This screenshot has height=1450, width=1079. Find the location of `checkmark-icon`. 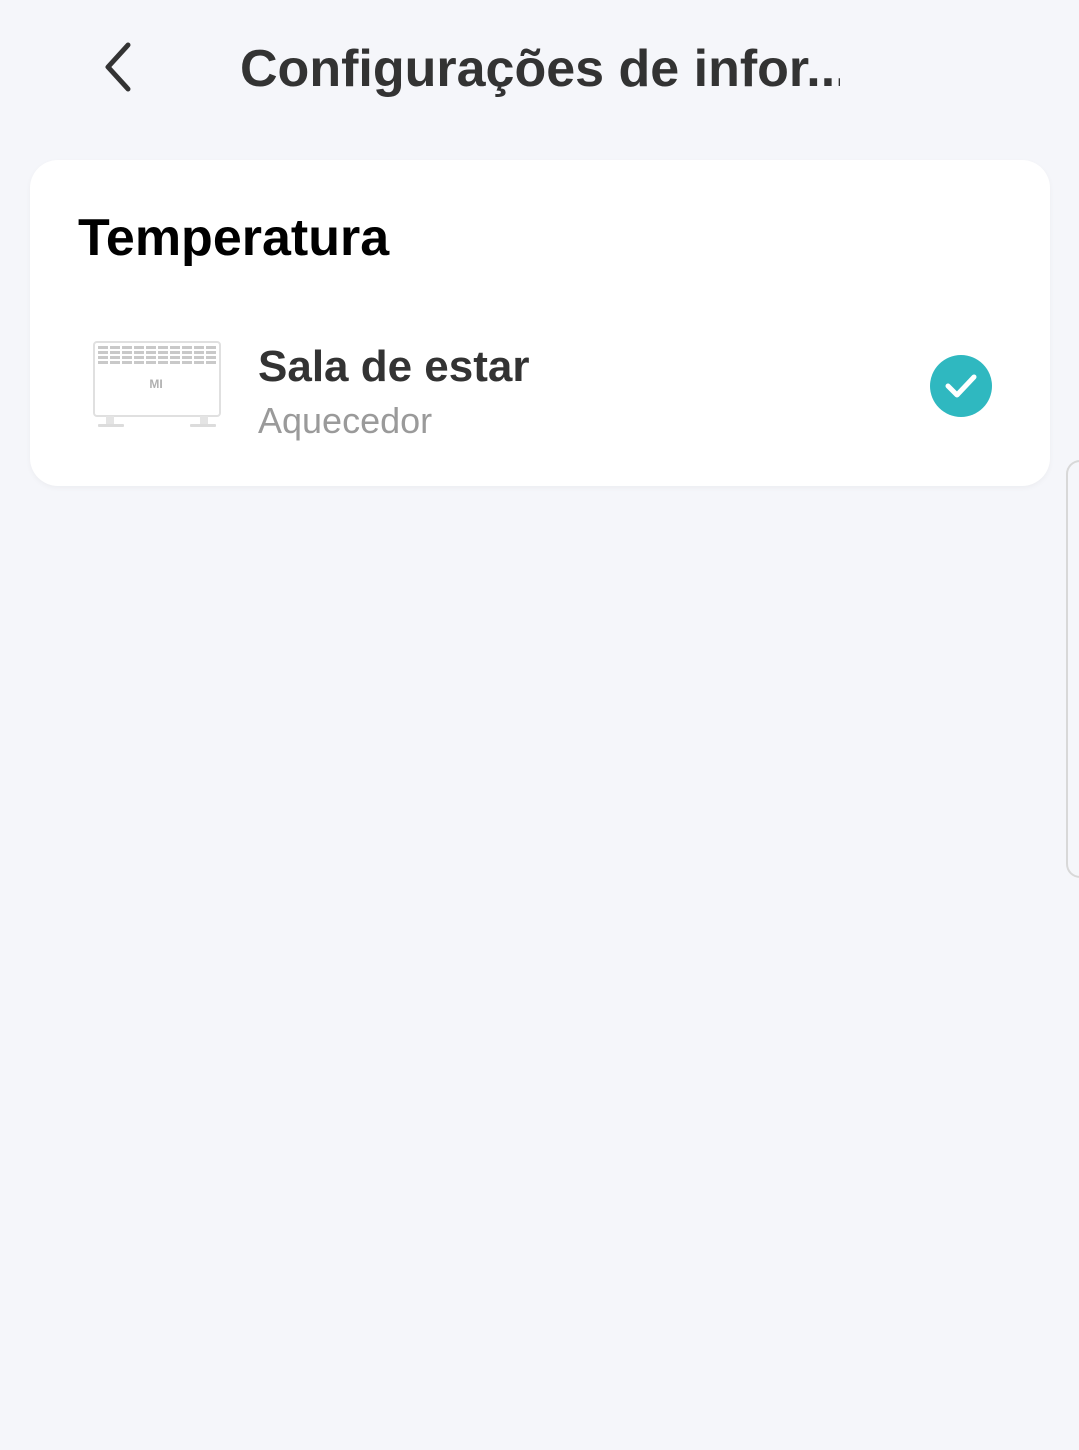

checkmark-icon is located at coordinates (961, 386).